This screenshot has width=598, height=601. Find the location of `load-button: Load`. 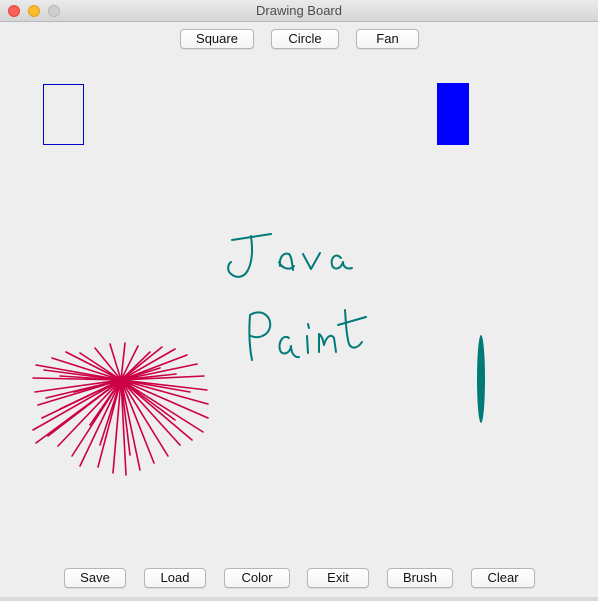

load-button: Load is located at coordinates (175, 578).